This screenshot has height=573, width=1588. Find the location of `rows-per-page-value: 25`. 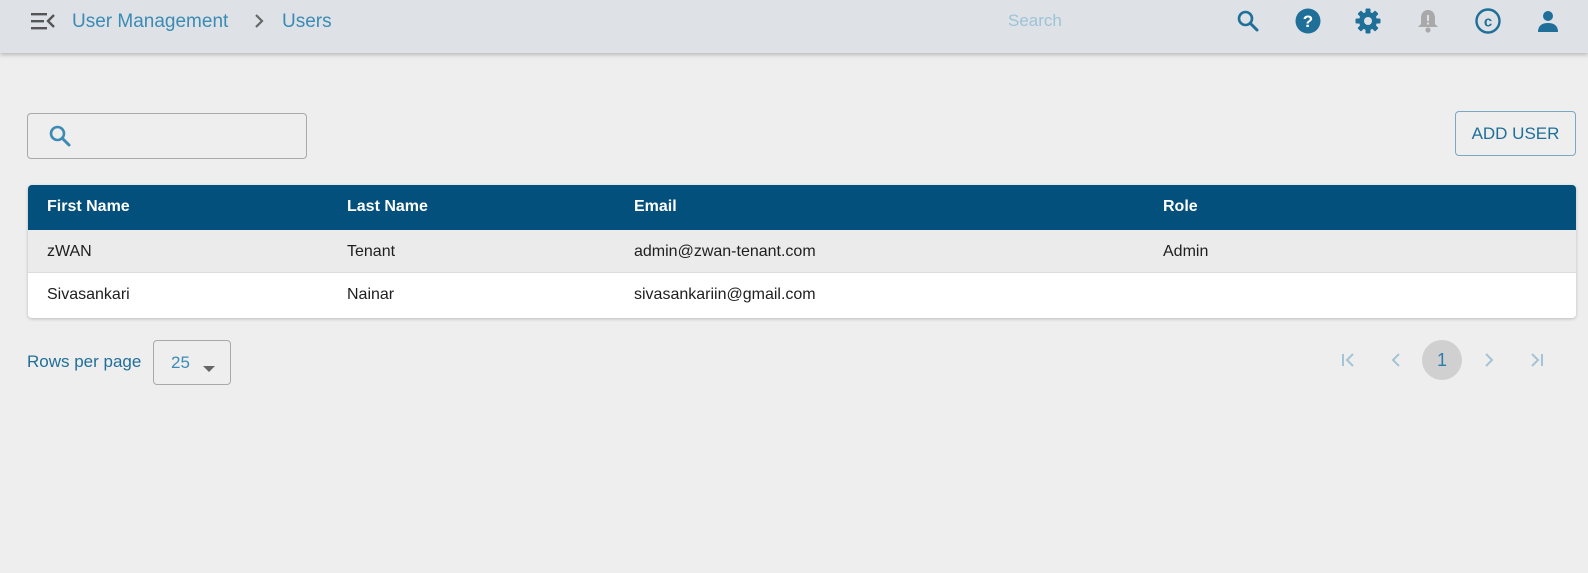

rows-per-page-value: 25 is located at coordinates (180, 362).